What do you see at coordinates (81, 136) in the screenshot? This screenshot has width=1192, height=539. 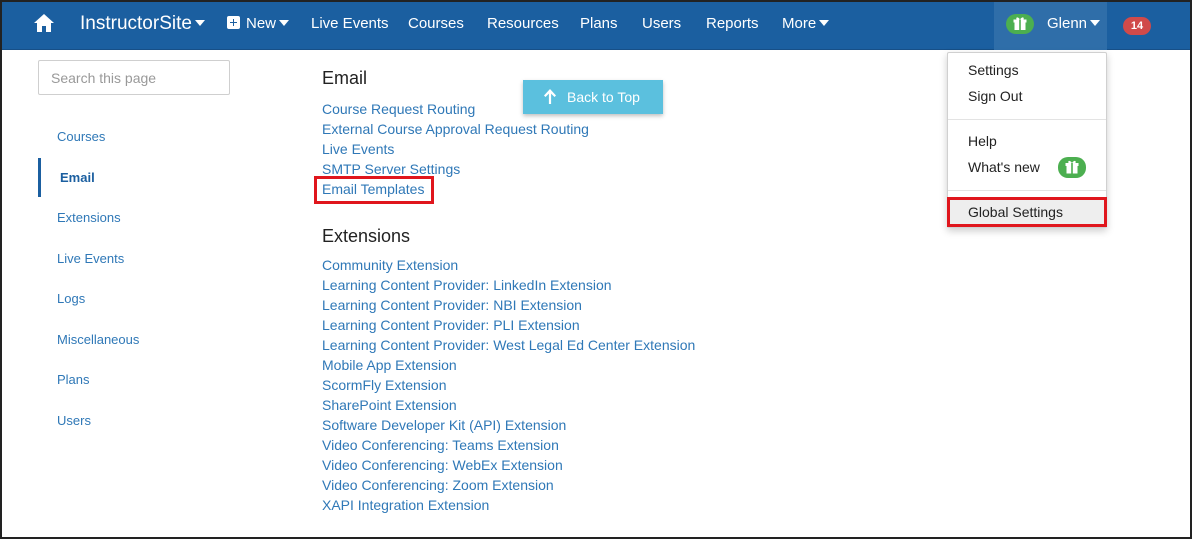 I see `sidebar-item-courses: Courses` at bounding box center [81, 136].